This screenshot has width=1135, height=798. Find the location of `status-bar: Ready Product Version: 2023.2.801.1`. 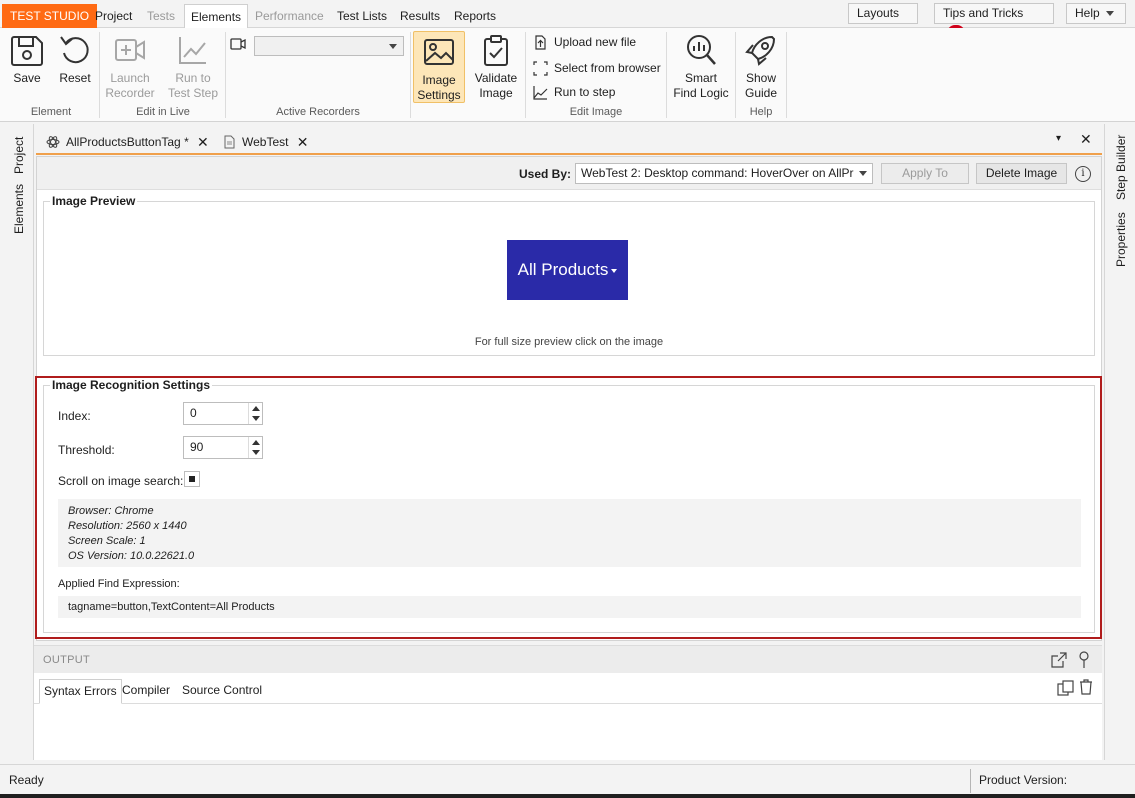

status-bar: Ready Product Version: 2023.2.801.1 is located at coordinates (567, 781).